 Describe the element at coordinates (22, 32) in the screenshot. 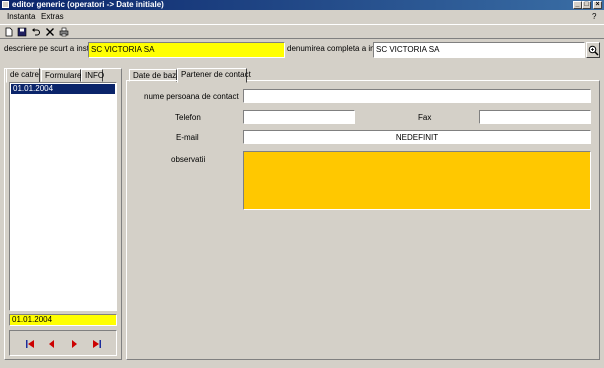

I see `save-icon` at that location.